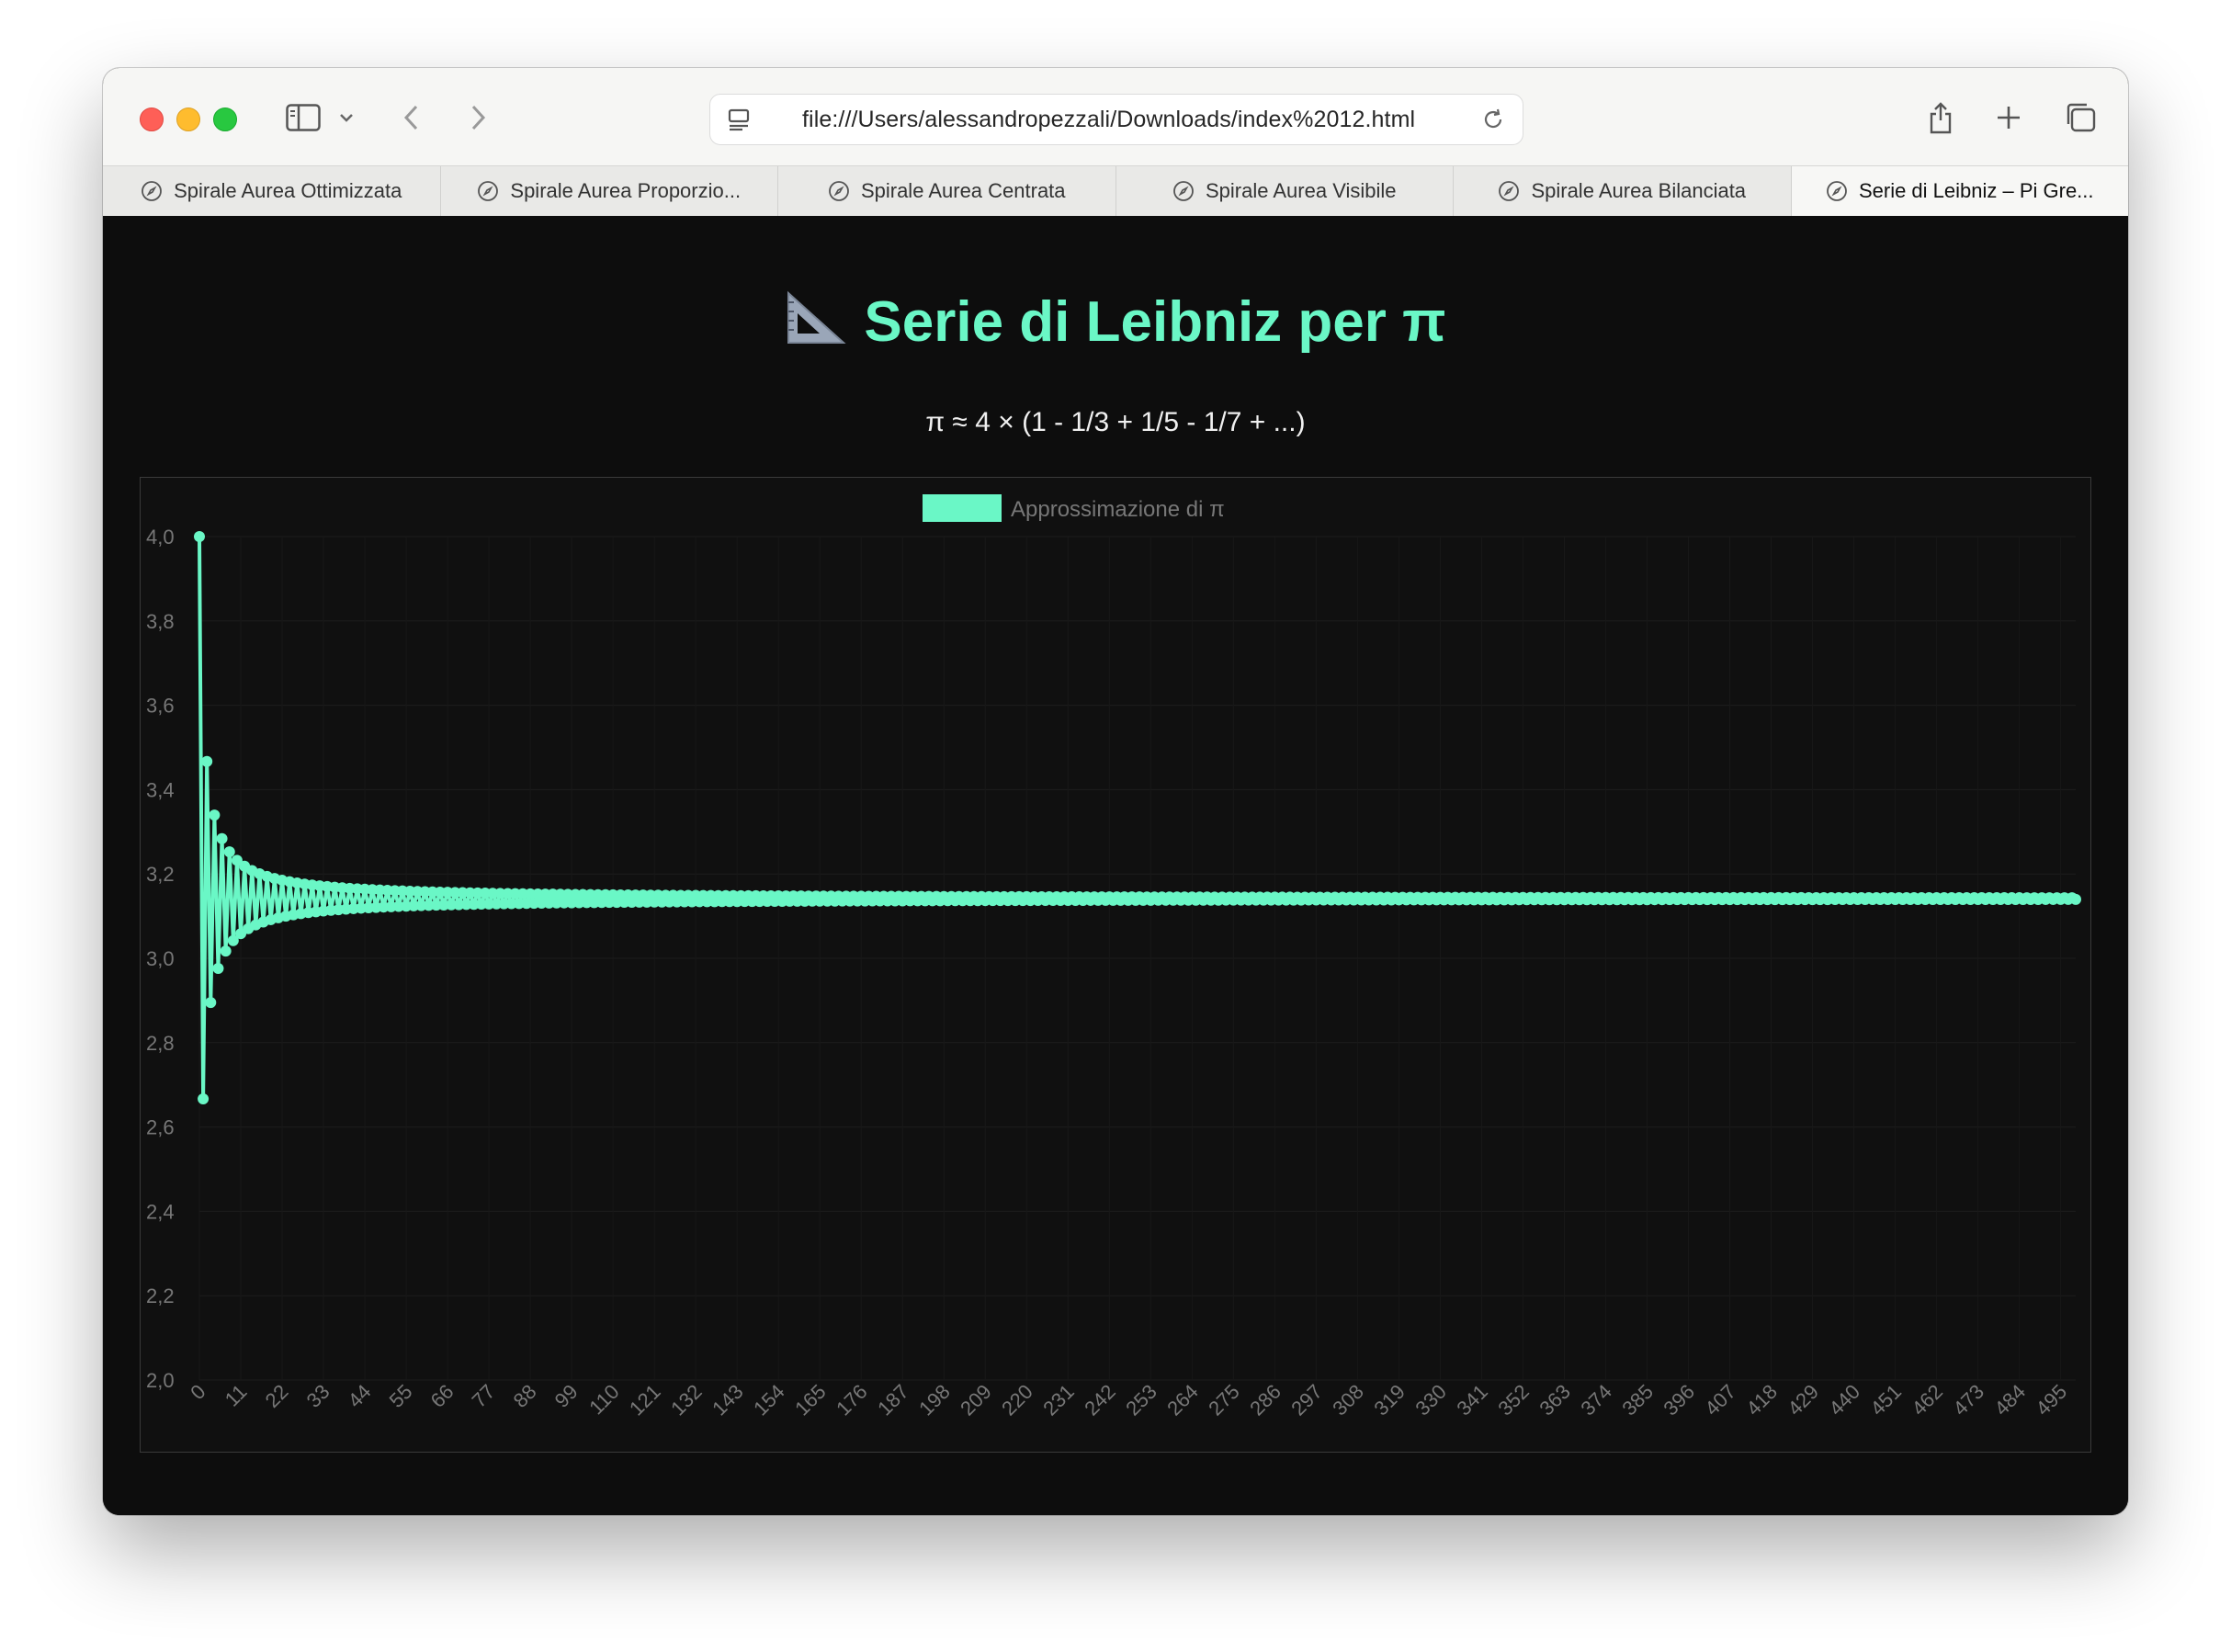 This screenshot has height=1652, width=2231. Describe the element at coordinates (1155, 322) in the screenshot. I see `page-title-text: Serie di Leibniz per π` at that location.